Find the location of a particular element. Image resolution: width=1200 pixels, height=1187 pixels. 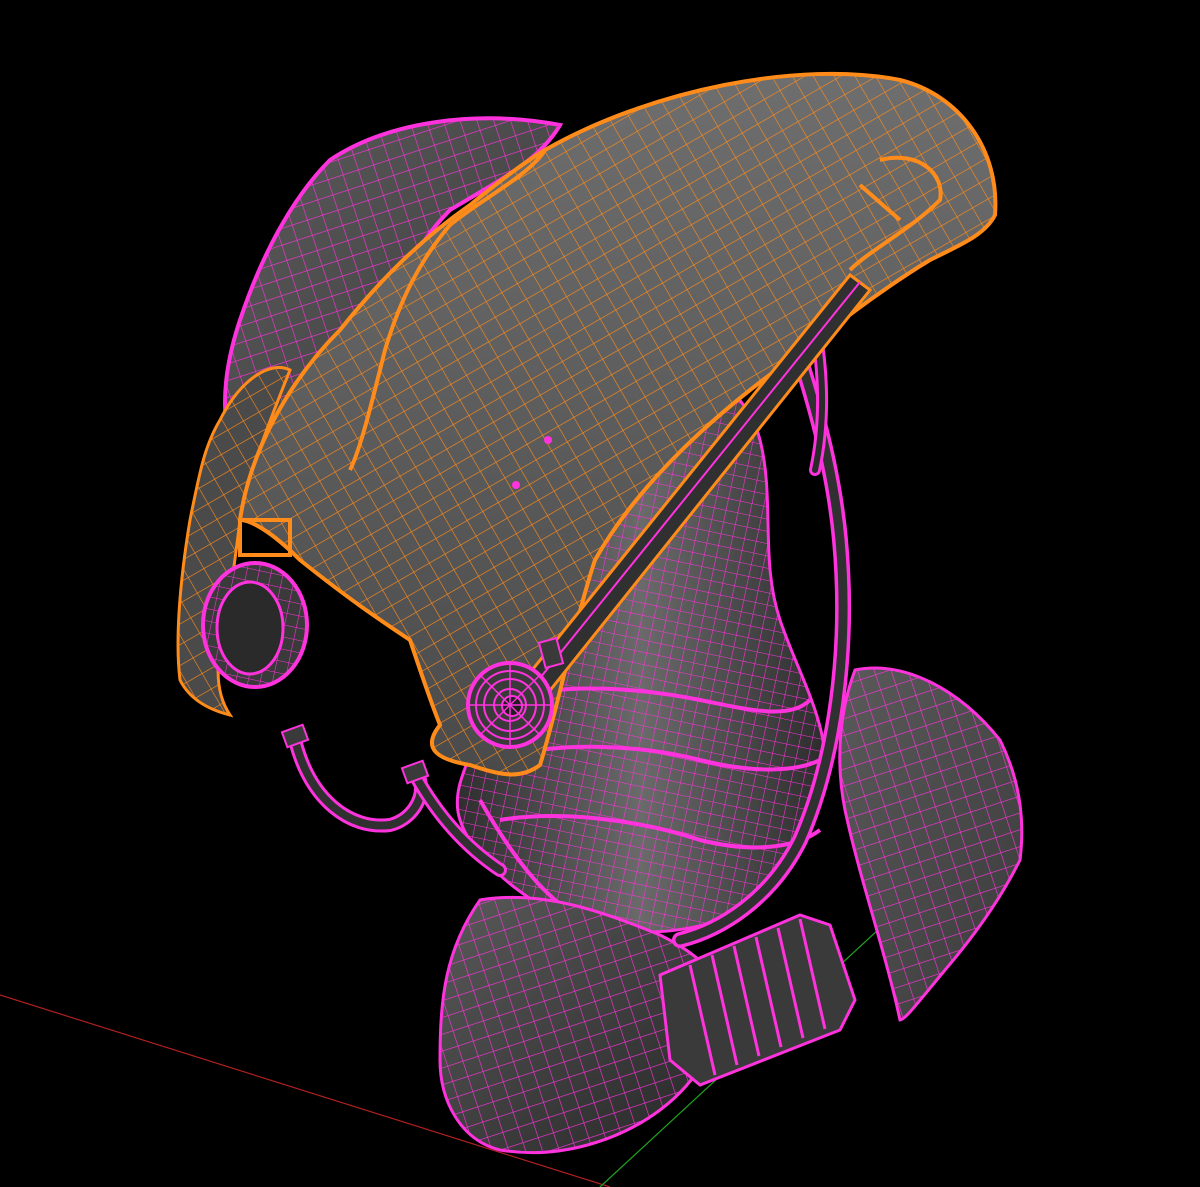

lens-glass is located at coordinates (250, 628).